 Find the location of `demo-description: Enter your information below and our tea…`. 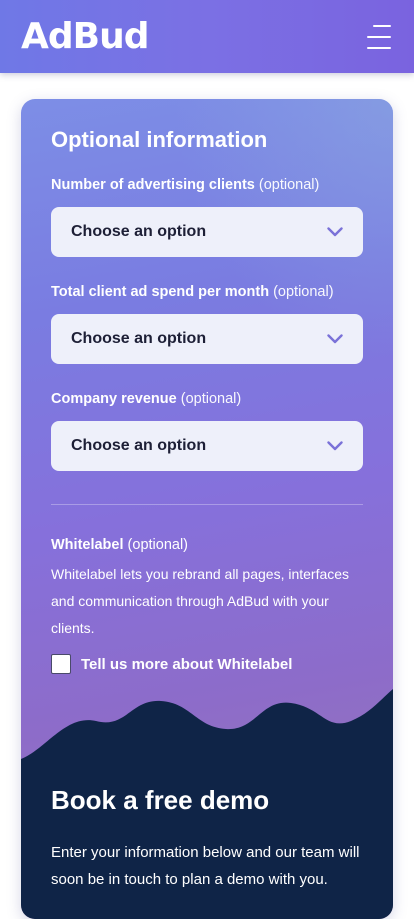

demo-description: Enter your information below and our tea… is located at coordinates (205, 866).